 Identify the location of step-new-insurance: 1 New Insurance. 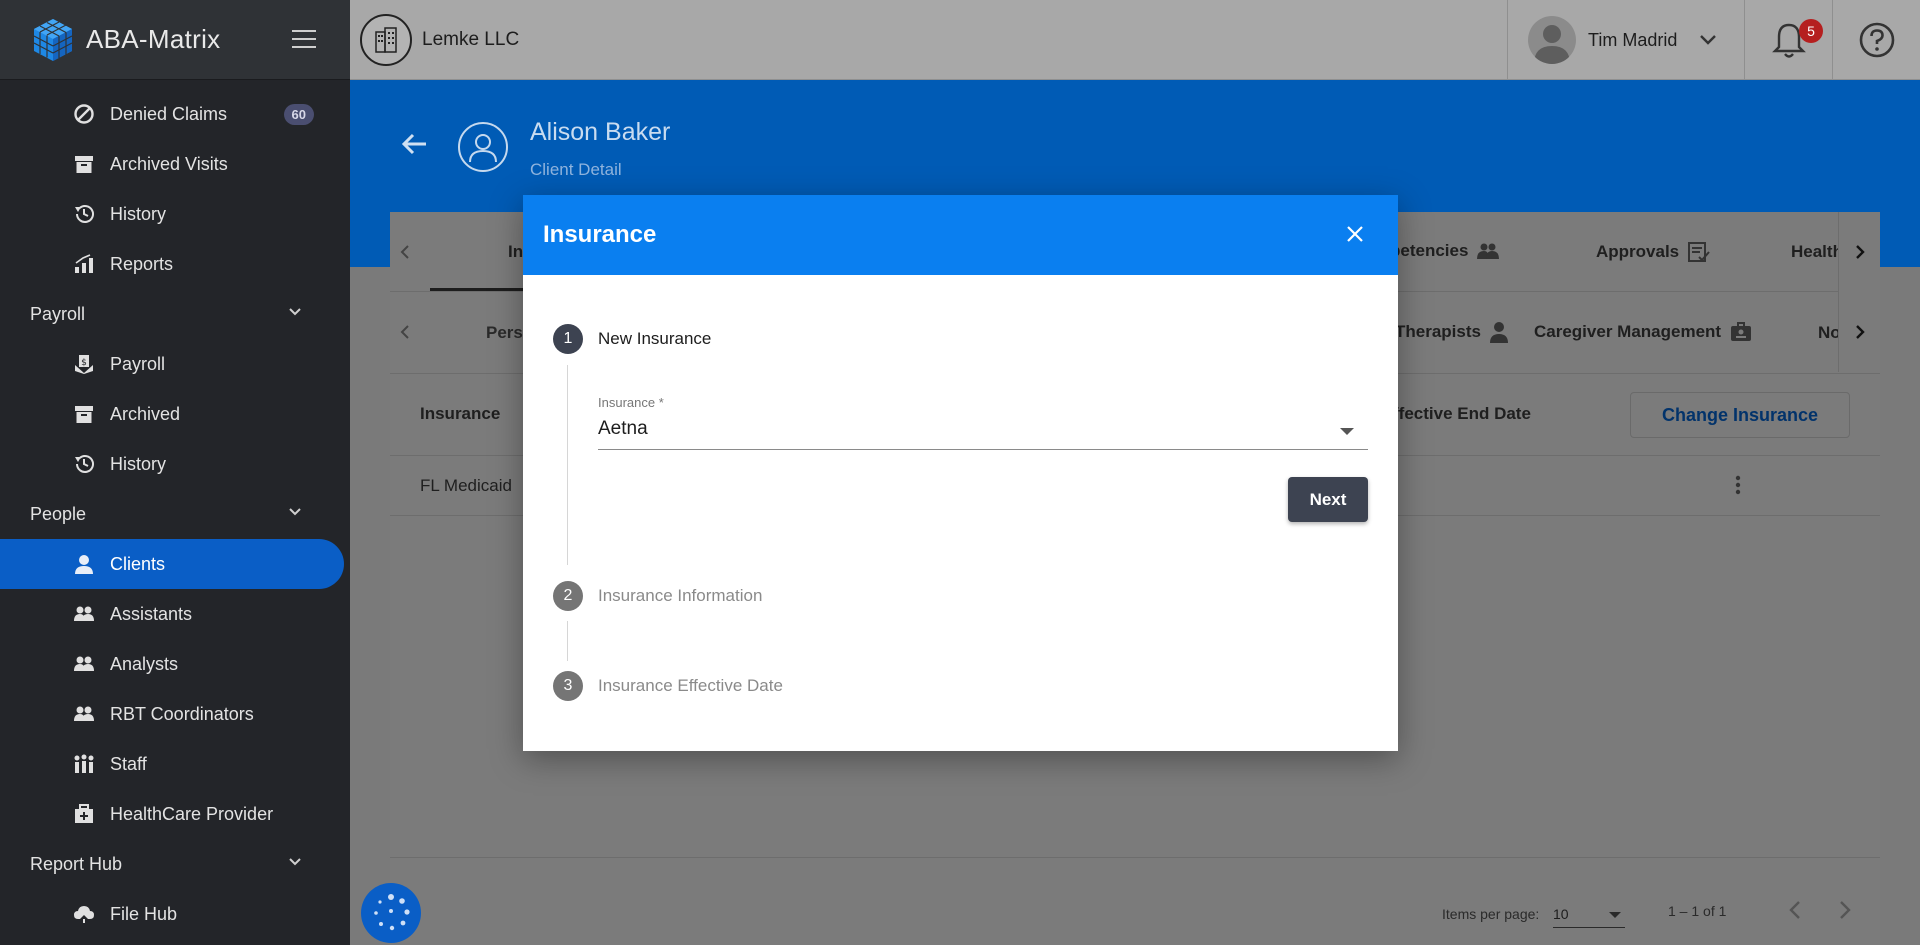
(632, 339).